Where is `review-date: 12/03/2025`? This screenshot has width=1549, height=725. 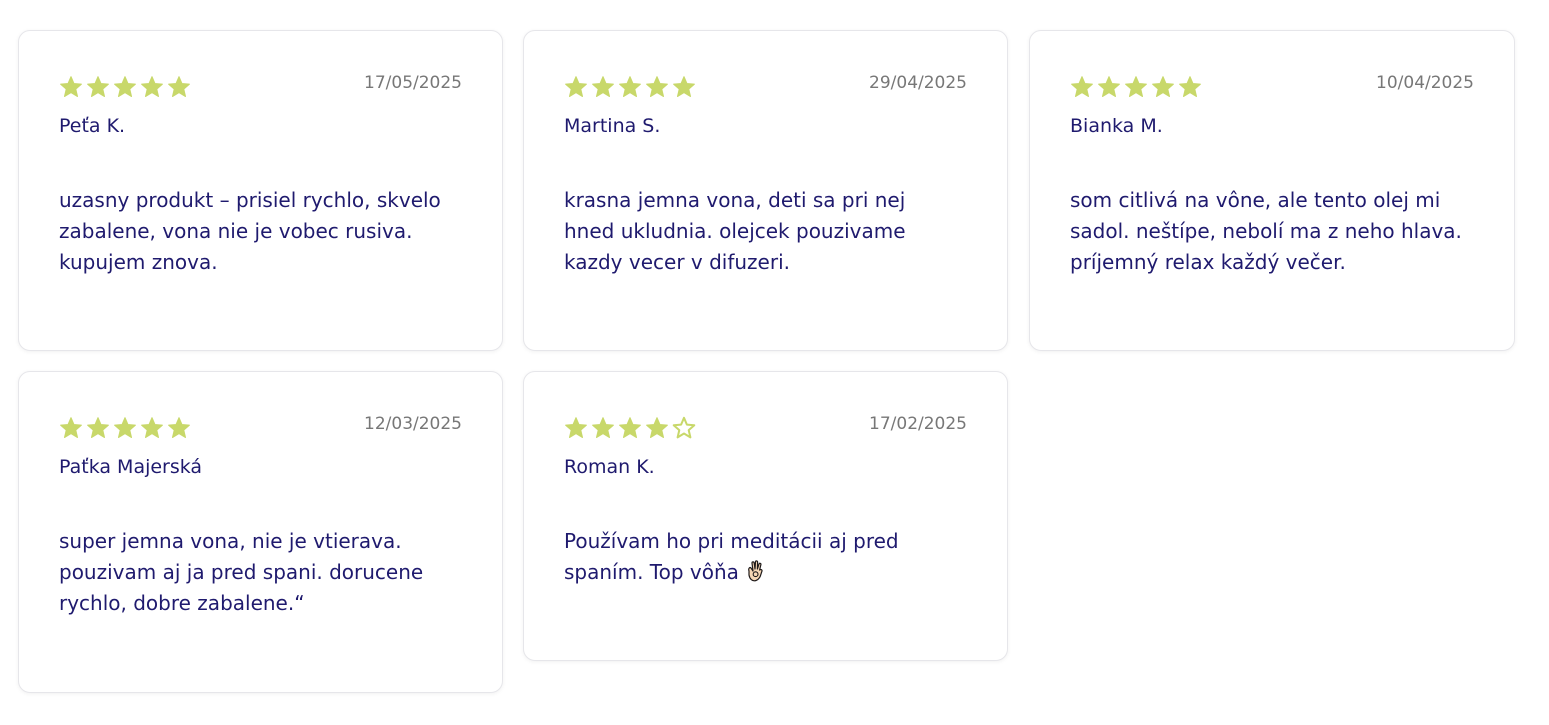
review-date: 12/03/2025 is located at coordinates (413, 424).